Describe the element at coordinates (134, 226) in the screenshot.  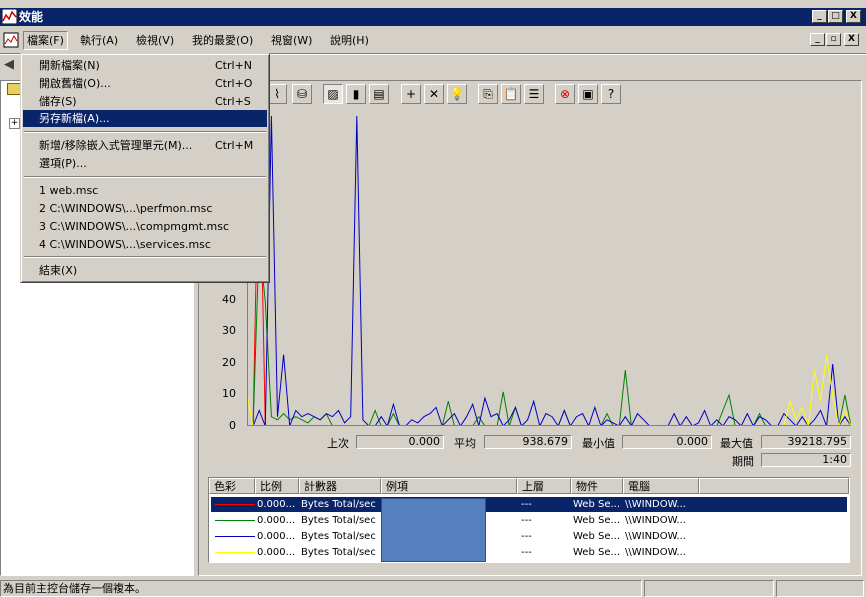
I see `menu-item-label: 3 C:\WINDOWS\...\compmgmt.msc` at that location.